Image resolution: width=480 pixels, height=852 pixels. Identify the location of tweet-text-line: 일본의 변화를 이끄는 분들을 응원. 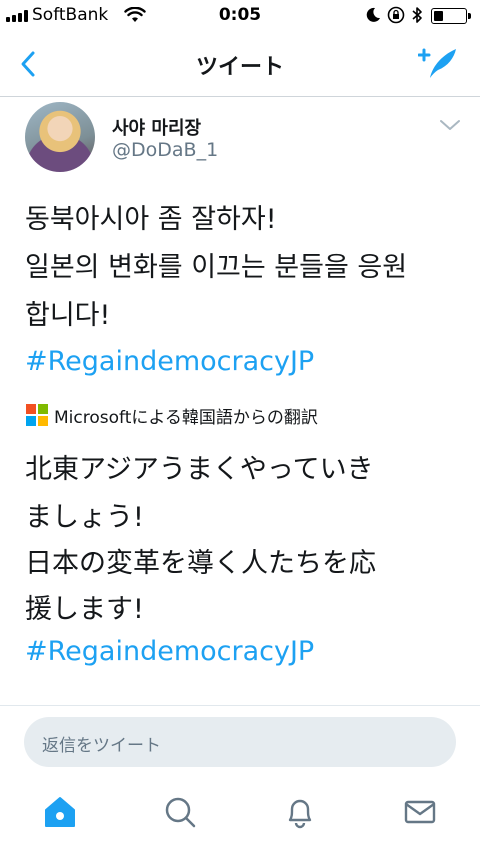
(216, 267).